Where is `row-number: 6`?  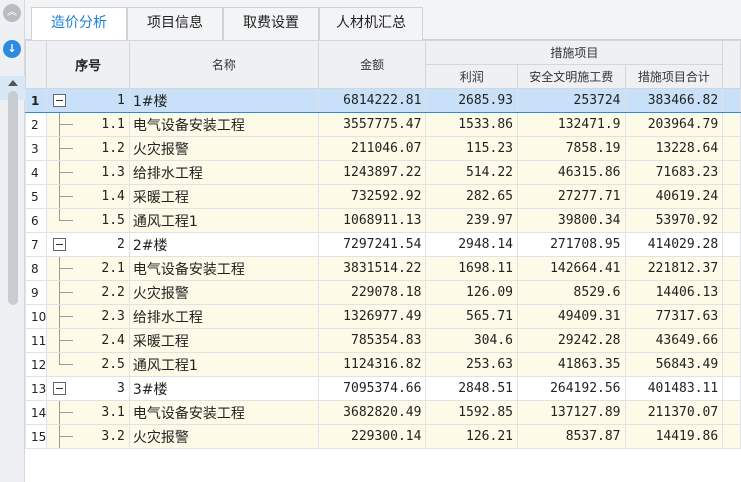 row-number: 6 is located at coordinates (36, 220).